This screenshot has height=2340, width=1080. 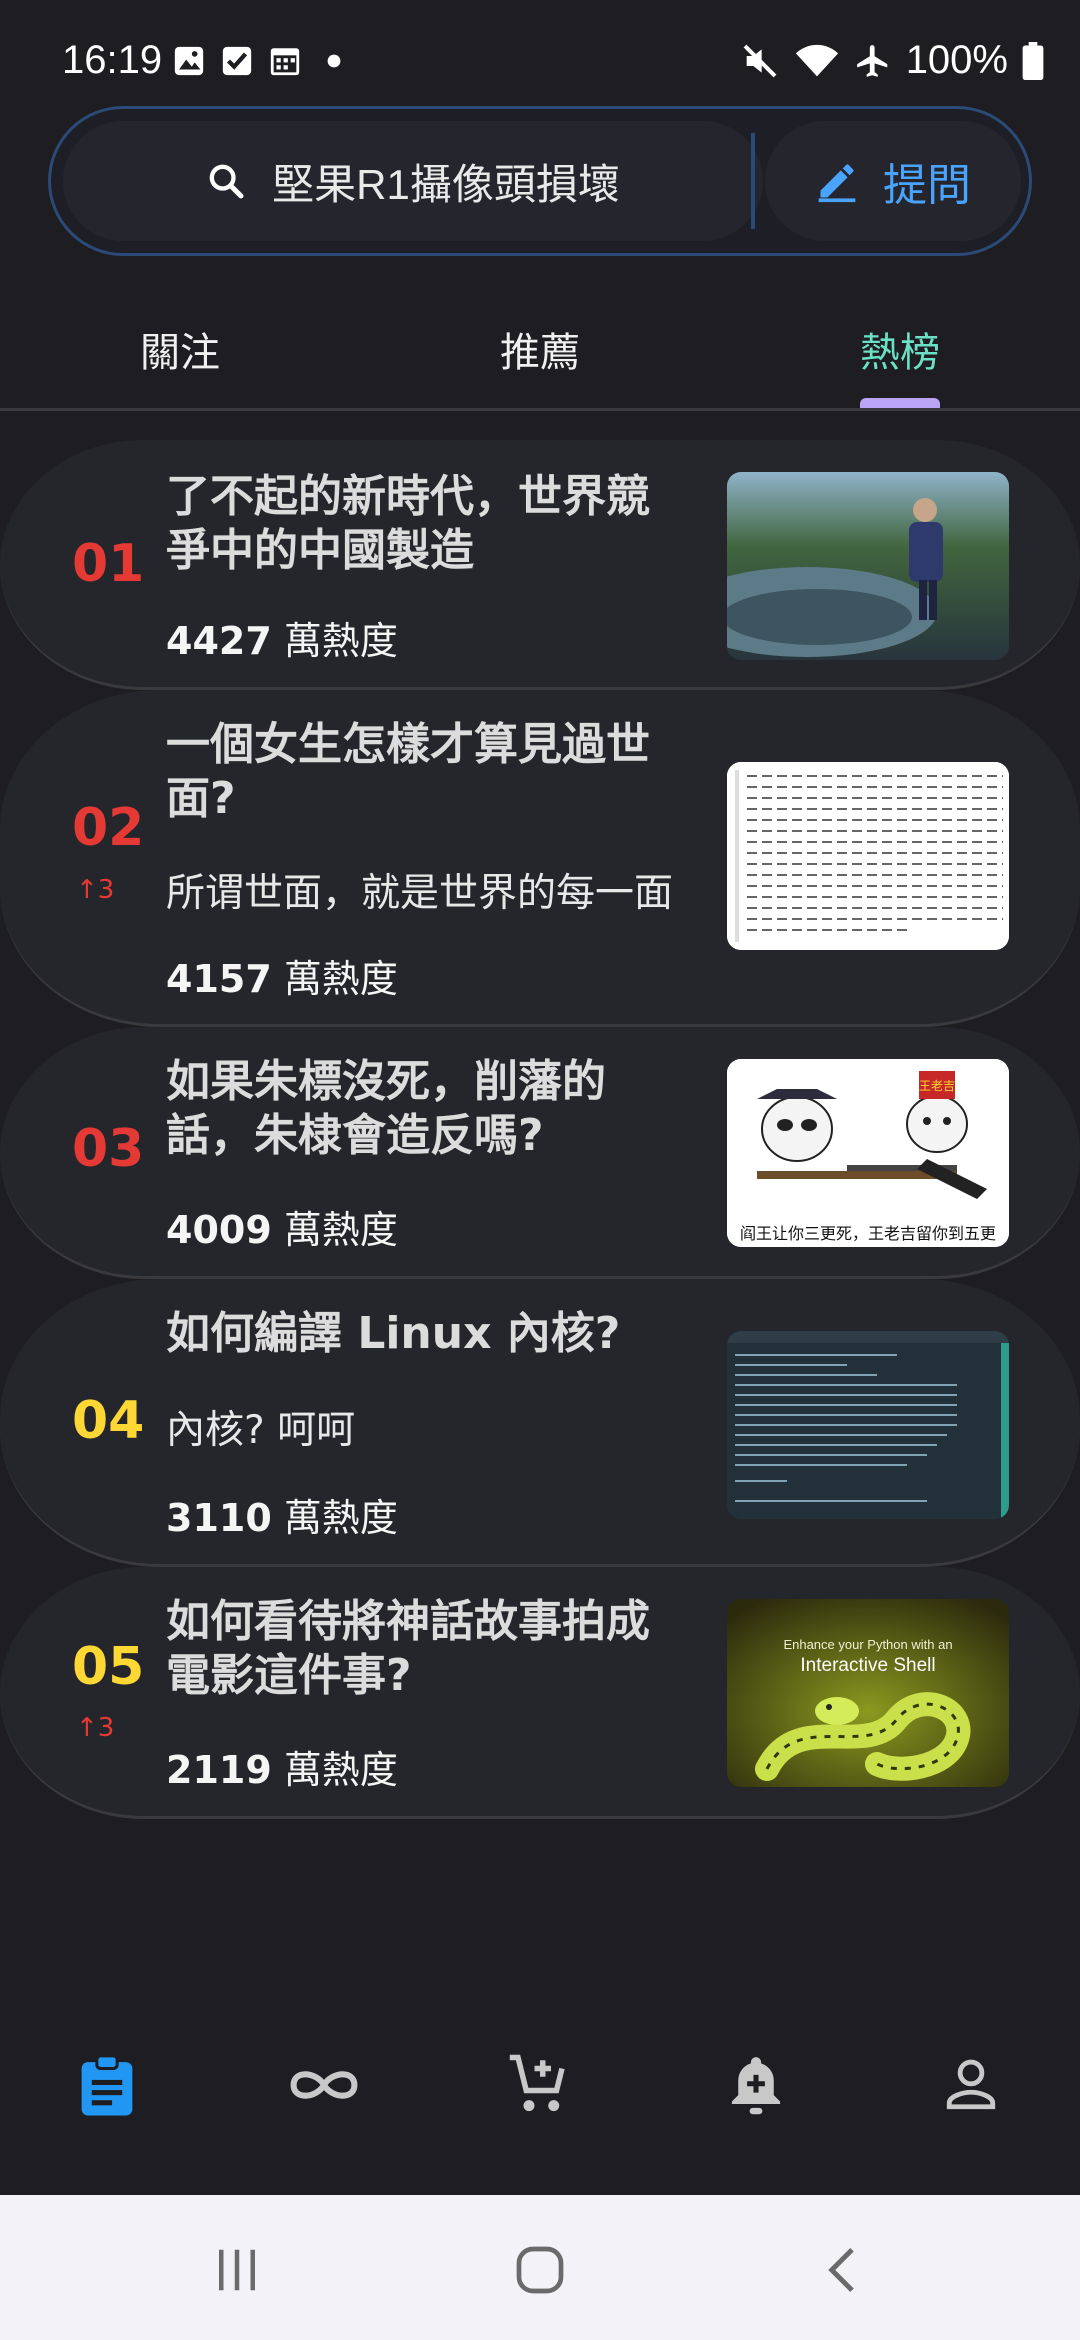 What do you see at coordinates (540, 1423) in the screenshot?
I see `list-item: 04 如何編譯 Linux 內核? 內核? 呵呵 3110 萬熱度` at bounding box center [540, 1423].